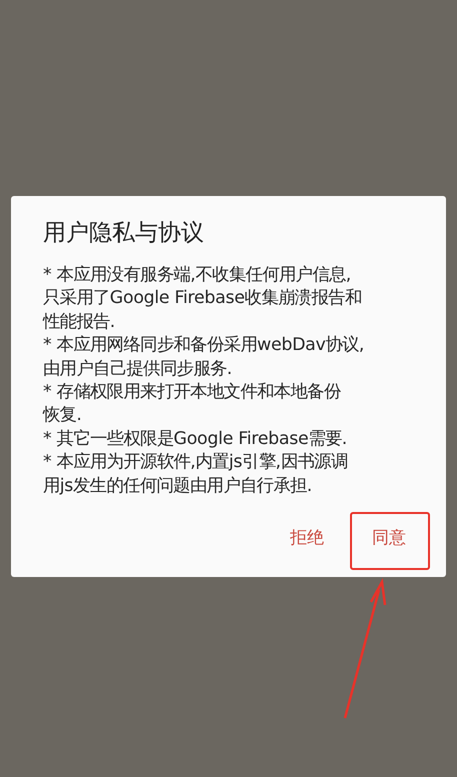 This screenshot has width=457, height=777. What do you see at coordinates (196, 474) in the screenshot?
I see `agreement-text: * 本应用为开源软件,内置js引擎,因书源调 用js发生的任何问题由用户自行承担.` at bounding box center [196, 474].